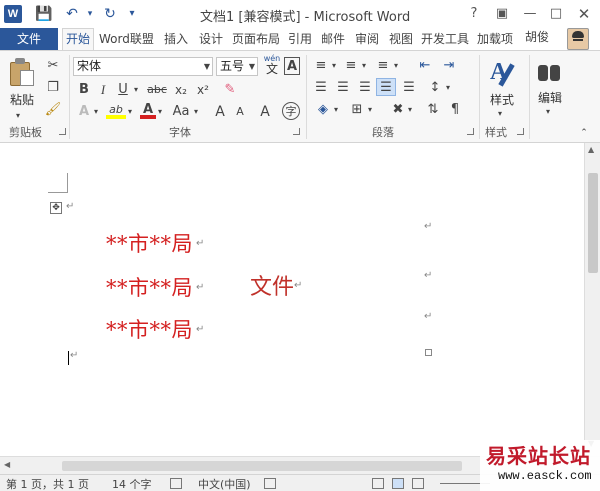 The height and width of the screenshot is (491, 600). I want to click on tab-review: 审阅, so click(367, 39).